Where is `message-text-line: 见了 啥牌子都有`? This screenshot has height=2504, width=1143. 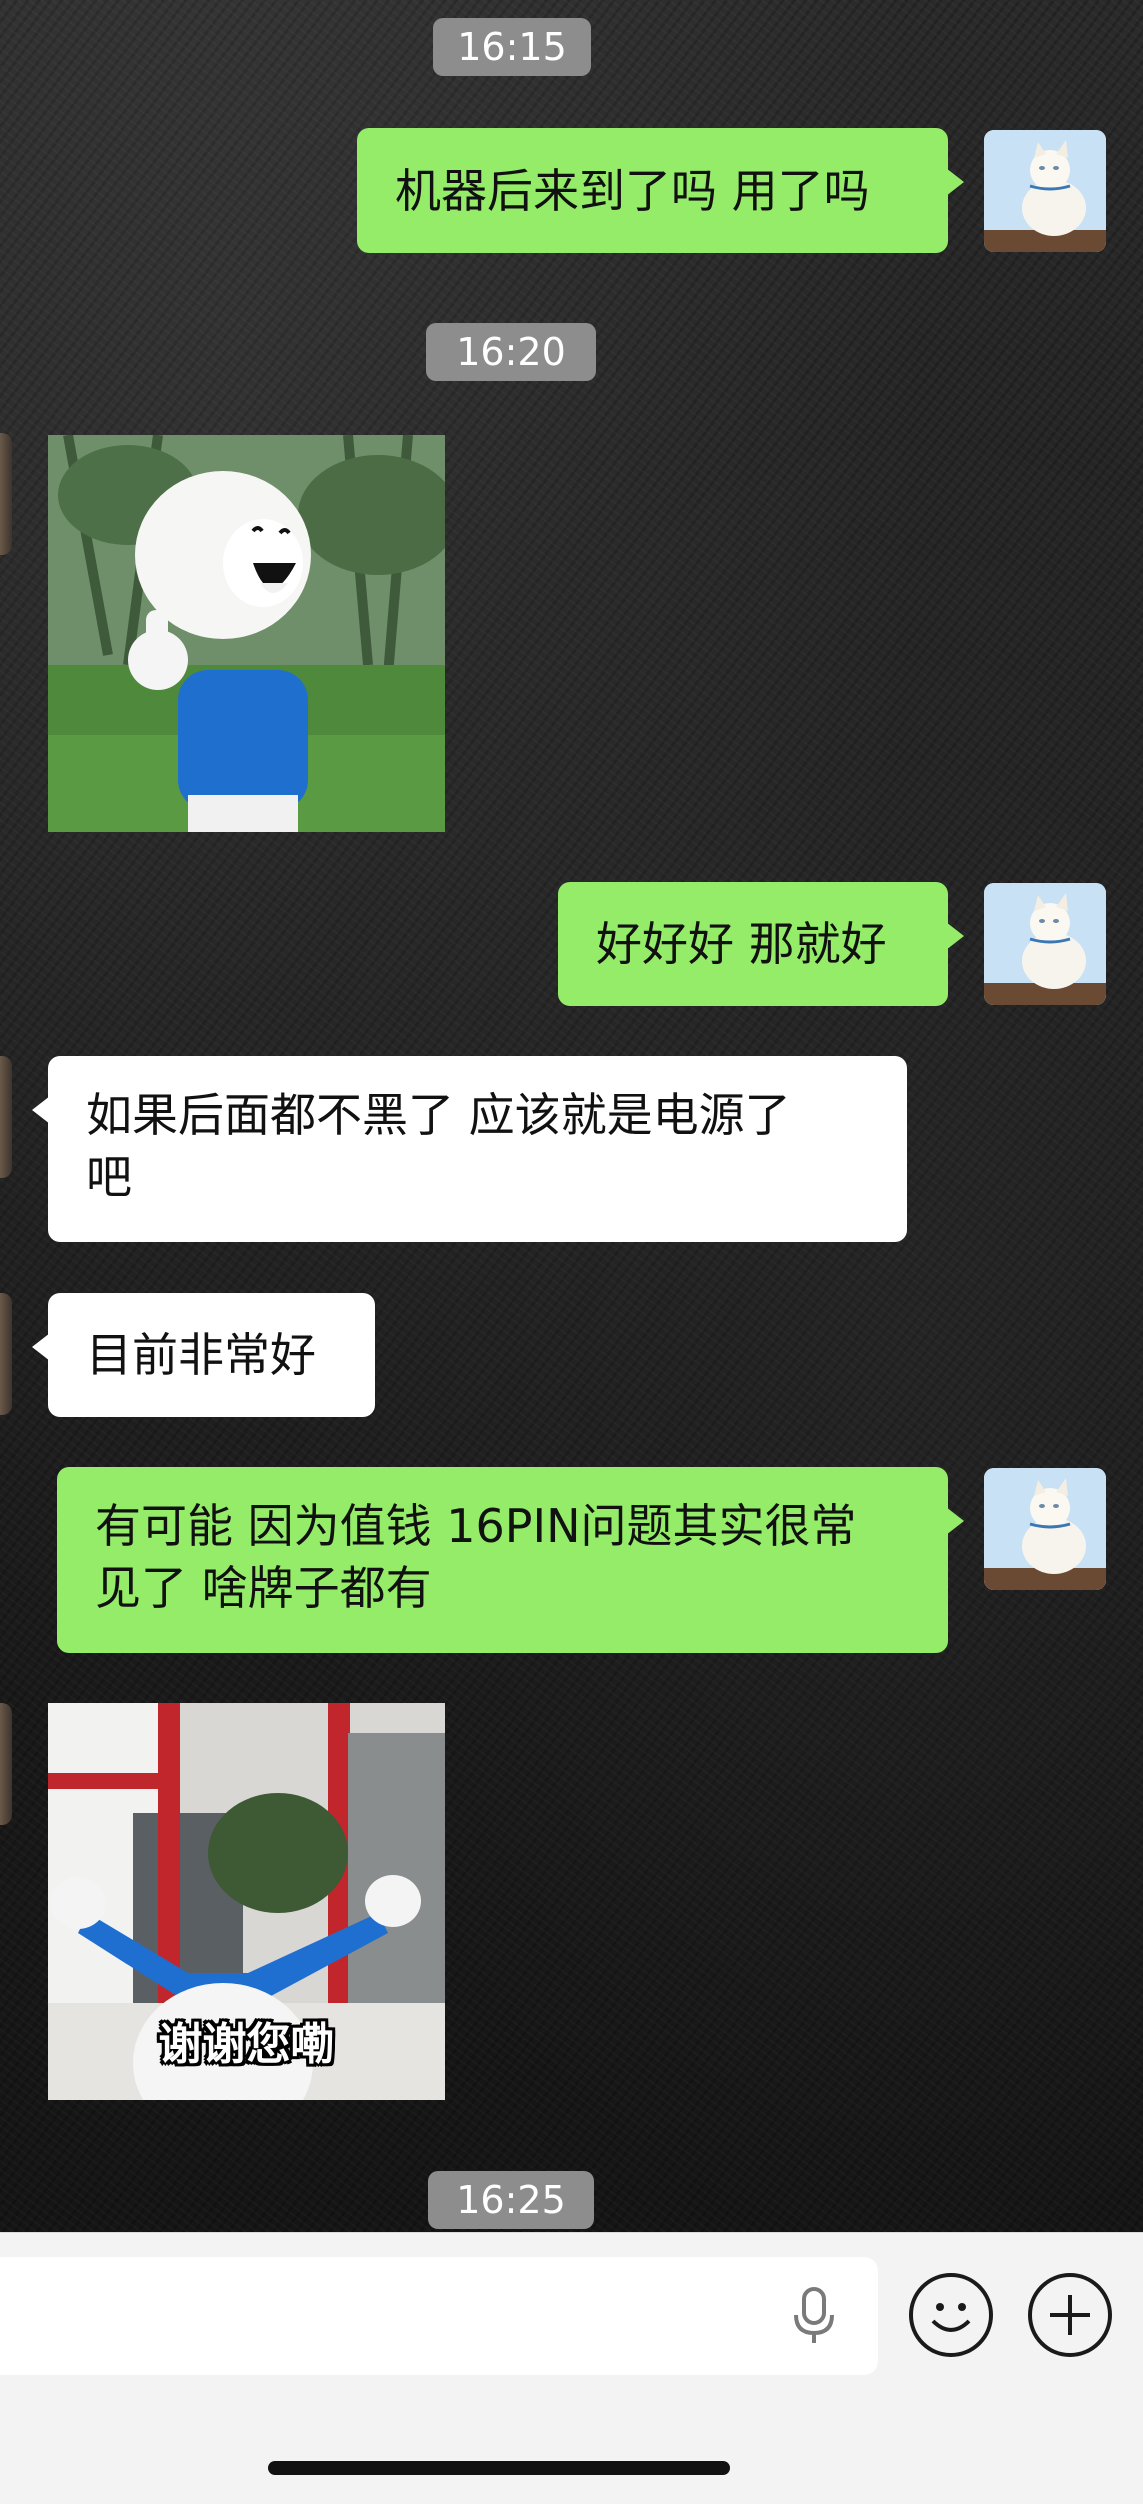
message-text-line: 见了 啥牌子都有 is located at coordinates (263, 1588).